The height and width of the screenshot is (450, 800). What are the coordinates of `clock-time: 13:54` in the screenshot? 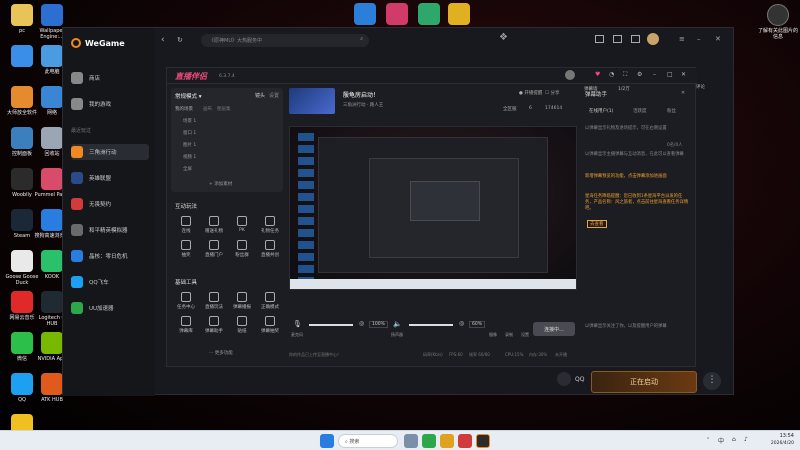 It's located at (776, 436).